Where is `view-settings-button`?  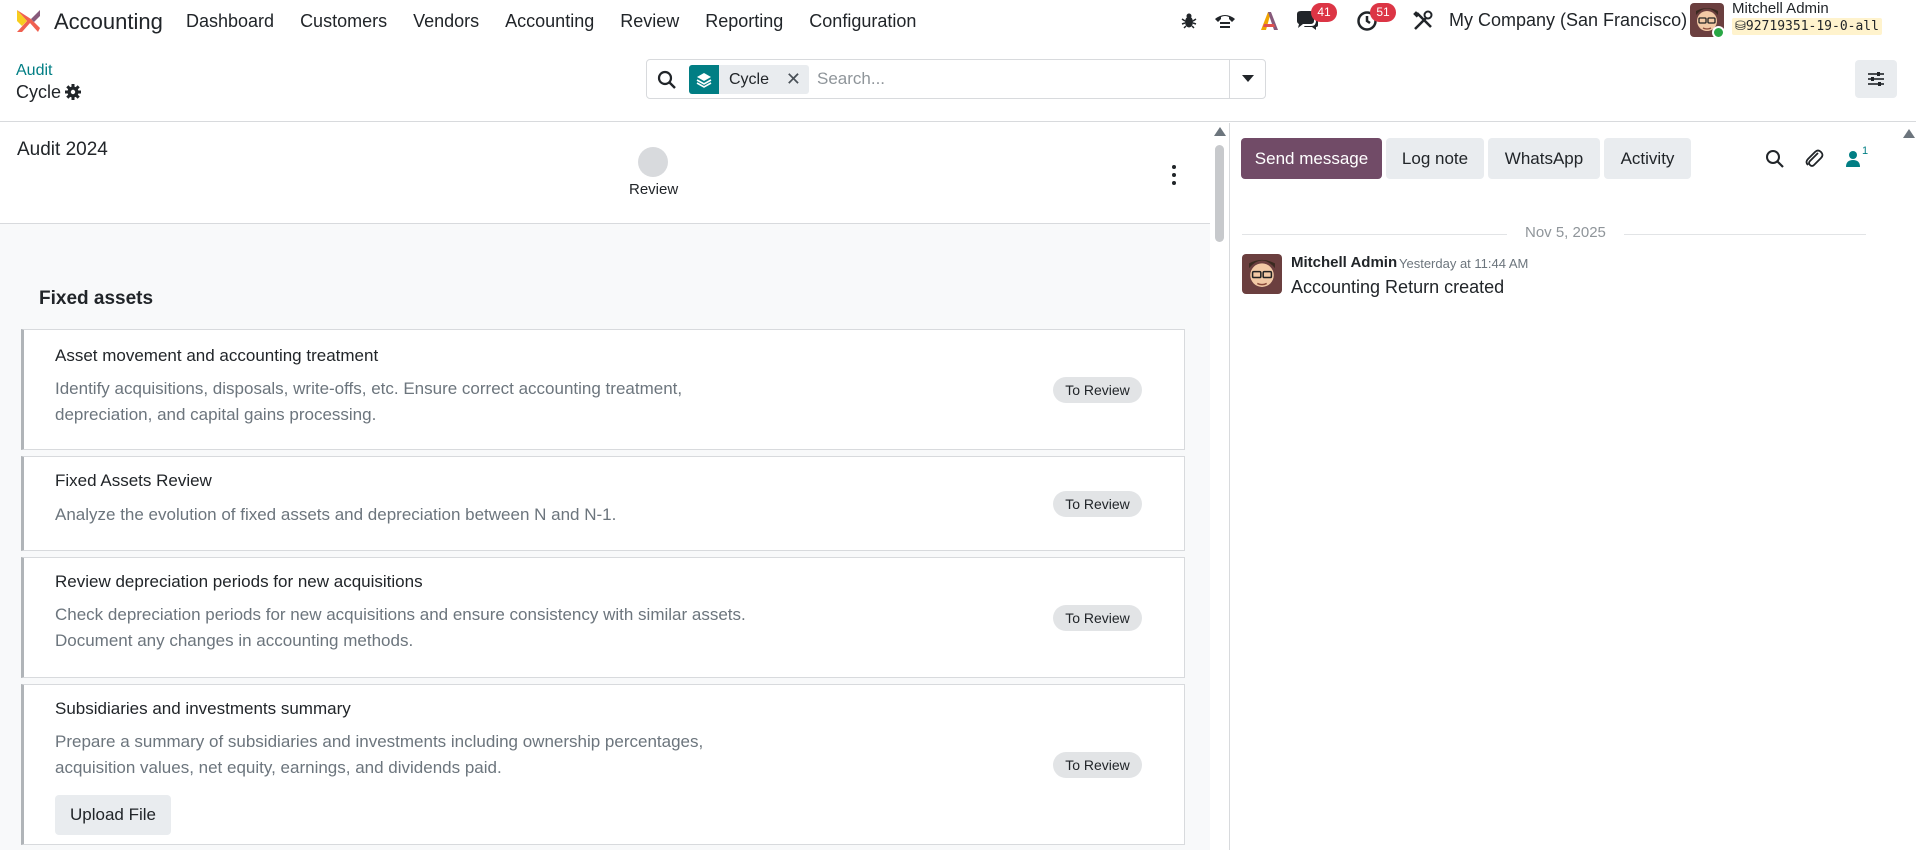 view-settings-button is located at coordinates (1876, 79).